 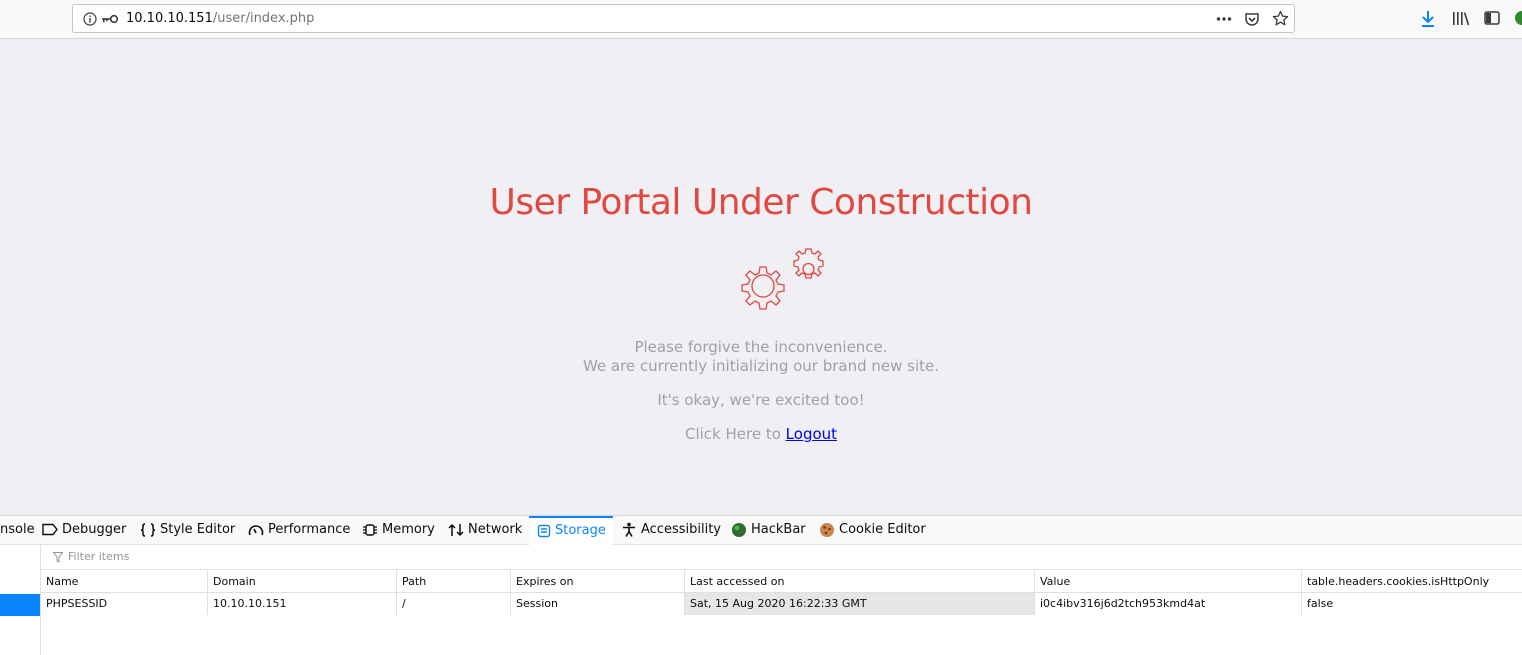 What do you see at coordinates (124, 604) in the screenshot?
I see `cell-name: PHPSESSID` at bounding box center [124, 604].